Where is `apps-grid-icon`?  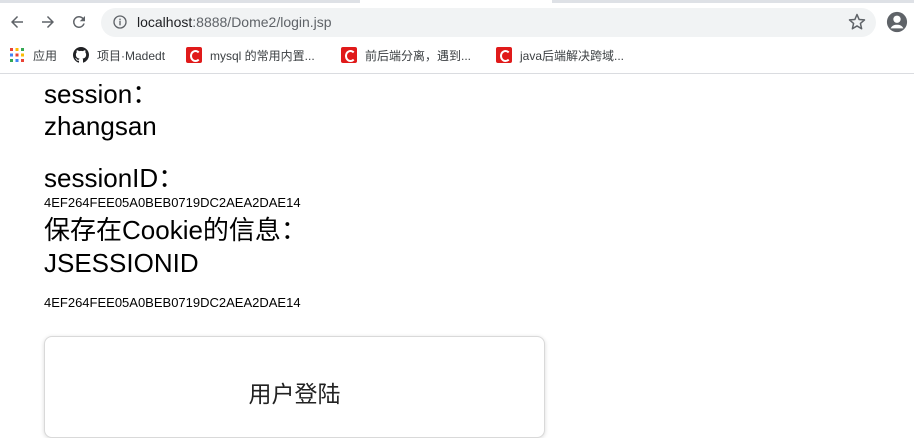
apps-grid-icon is located at coordinates (17, 55).